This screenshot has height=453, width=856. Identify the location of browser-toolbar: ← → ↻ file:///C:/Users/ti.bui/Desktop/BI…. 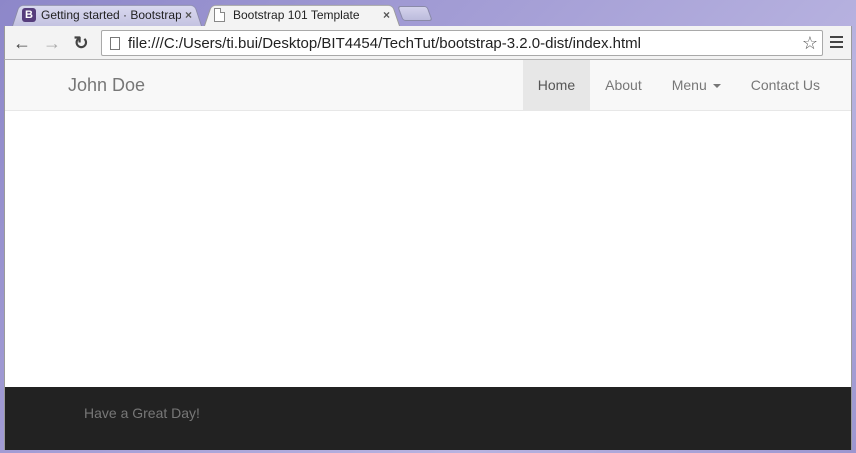
(428, 43).